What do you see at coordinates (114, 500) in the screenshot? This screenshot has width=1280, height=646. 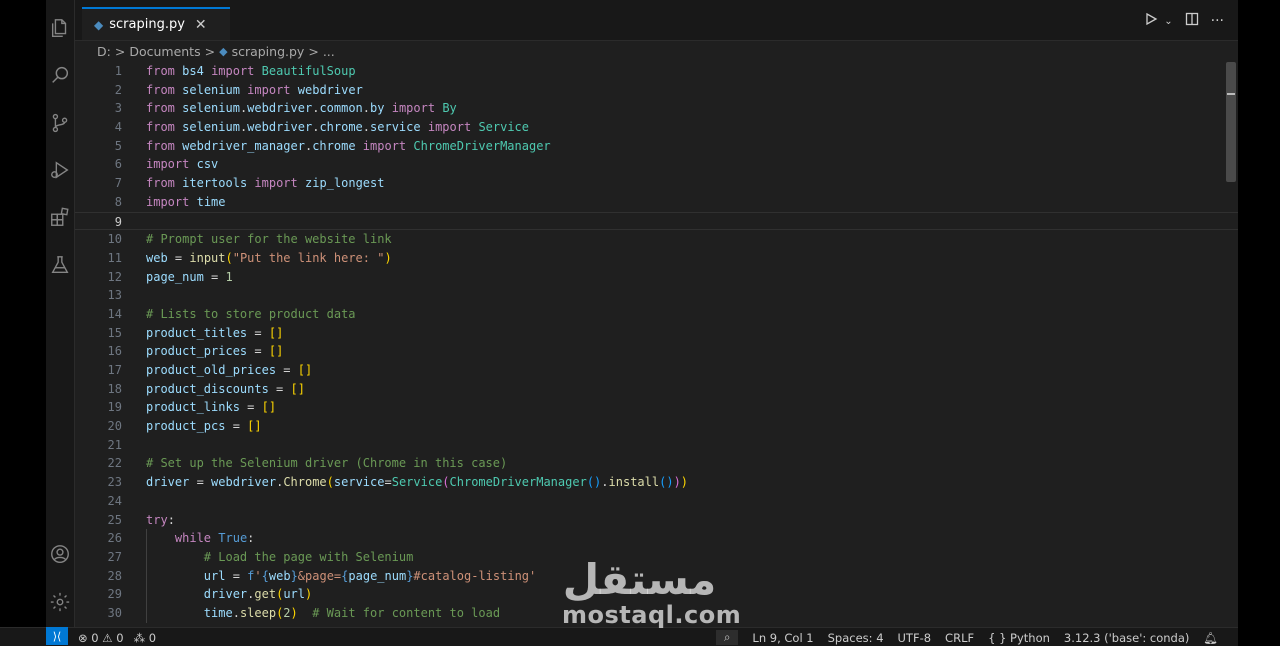 I see `line-number: 24` at bounding box center [114, 500].